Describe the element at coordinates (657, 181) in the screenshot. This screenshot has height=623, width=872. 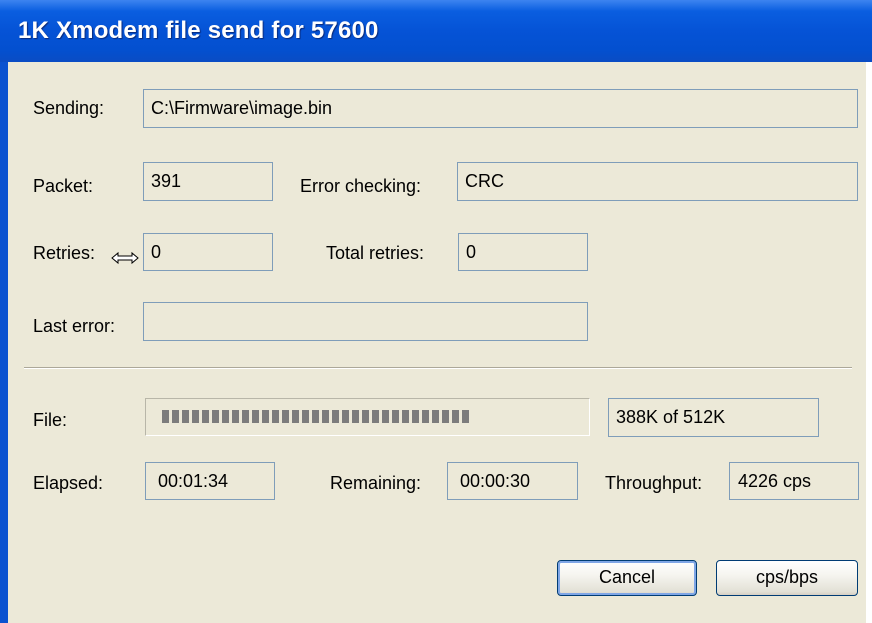
I see `error-checking-field: CRC` at that location.